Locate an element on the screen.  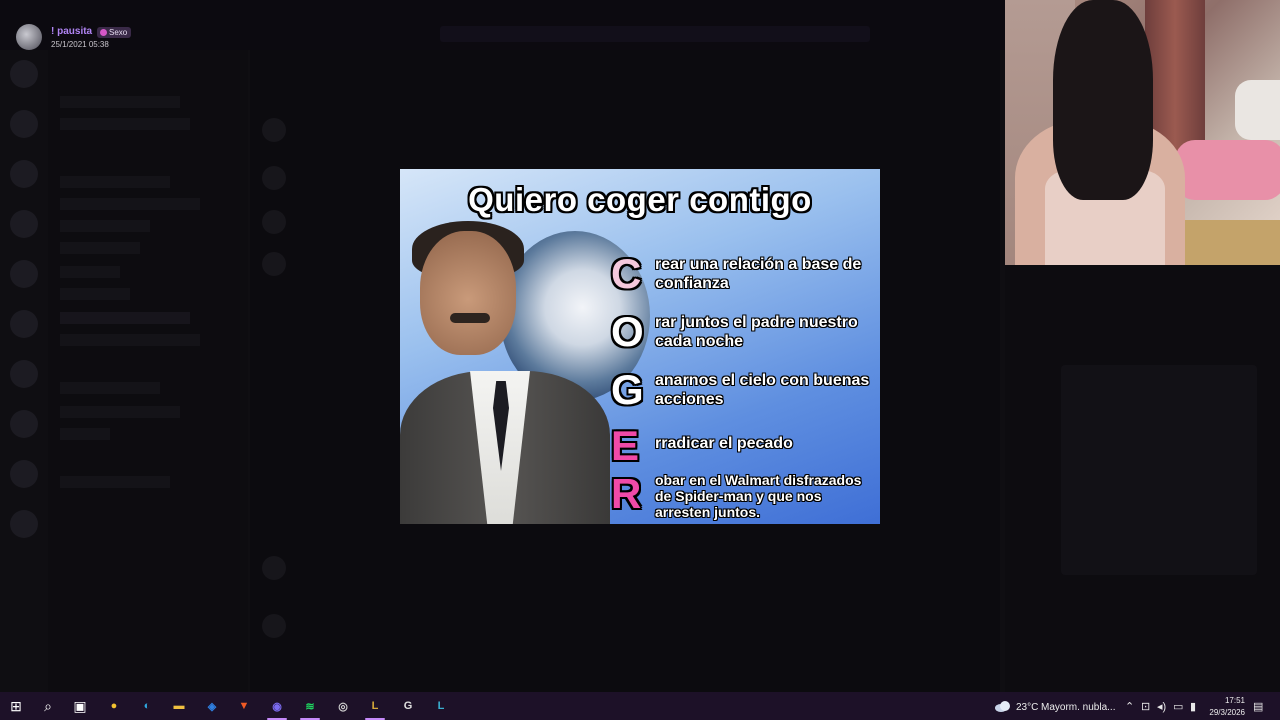
acrostic-letter: E is located at coordinates (625, 445).